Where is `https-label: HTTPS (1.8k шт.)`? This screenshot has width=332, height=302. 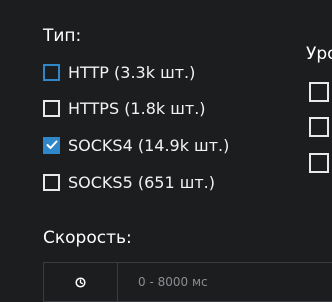 https-label: HTTPS (1.8k шт.) is located at coordinates (137, 108).